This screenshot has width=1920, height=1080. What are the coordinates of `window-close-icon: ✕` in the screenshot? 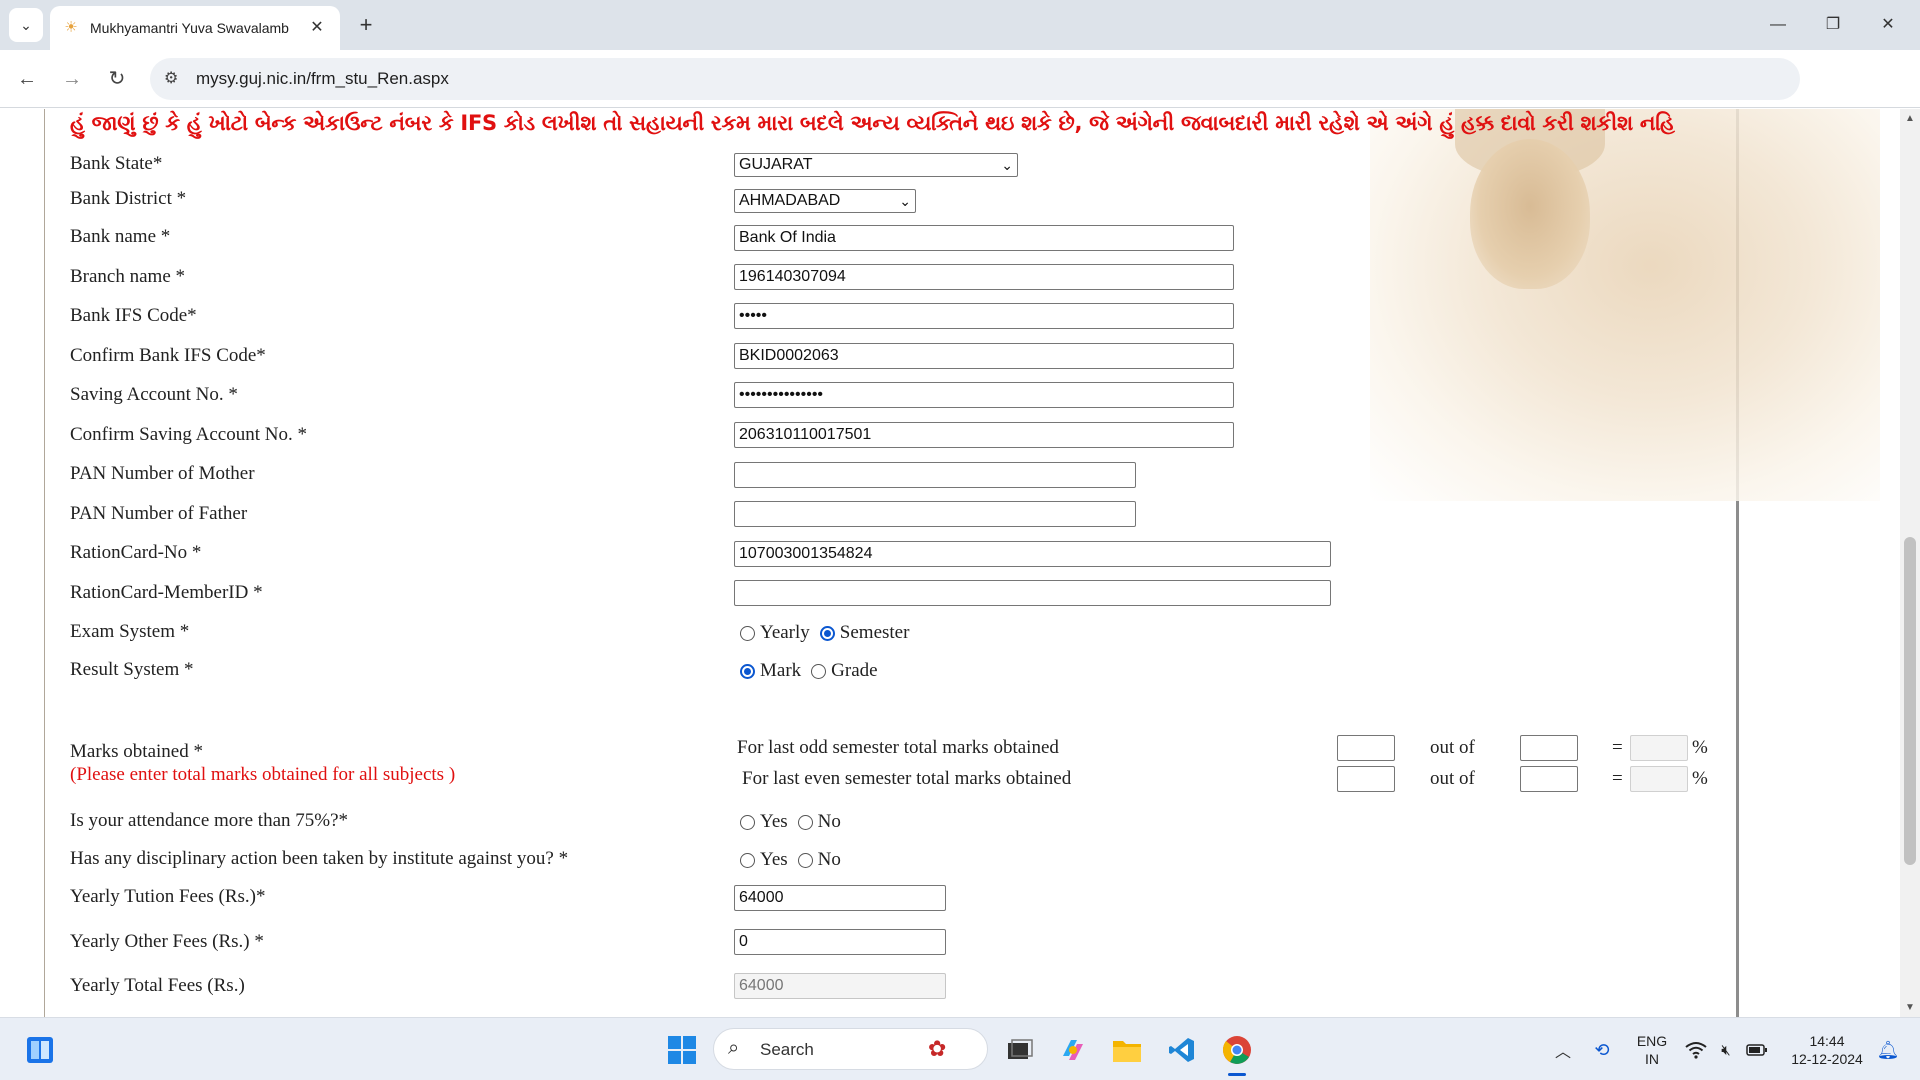 It's located at (1888, 25).